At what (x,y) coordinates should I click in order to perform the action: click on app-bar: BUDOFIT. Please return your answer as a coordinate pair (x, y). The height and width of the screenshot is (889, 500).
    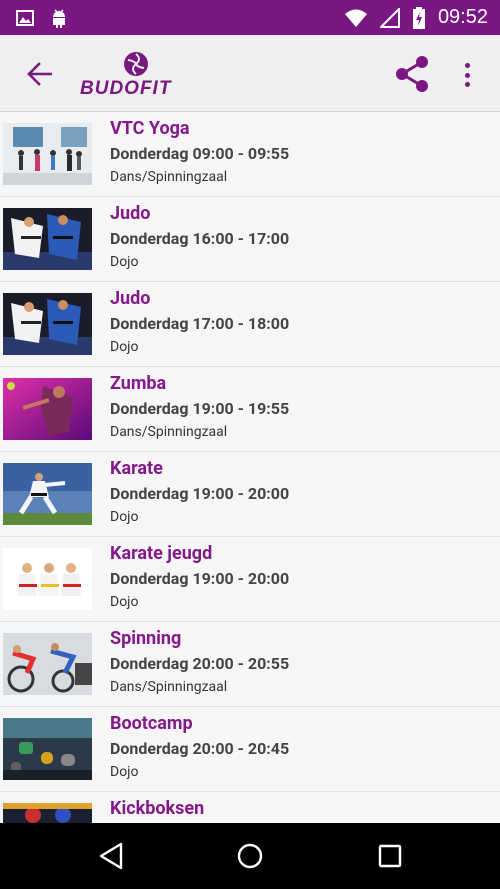
    Looking at the image, I should click on (250, 73).